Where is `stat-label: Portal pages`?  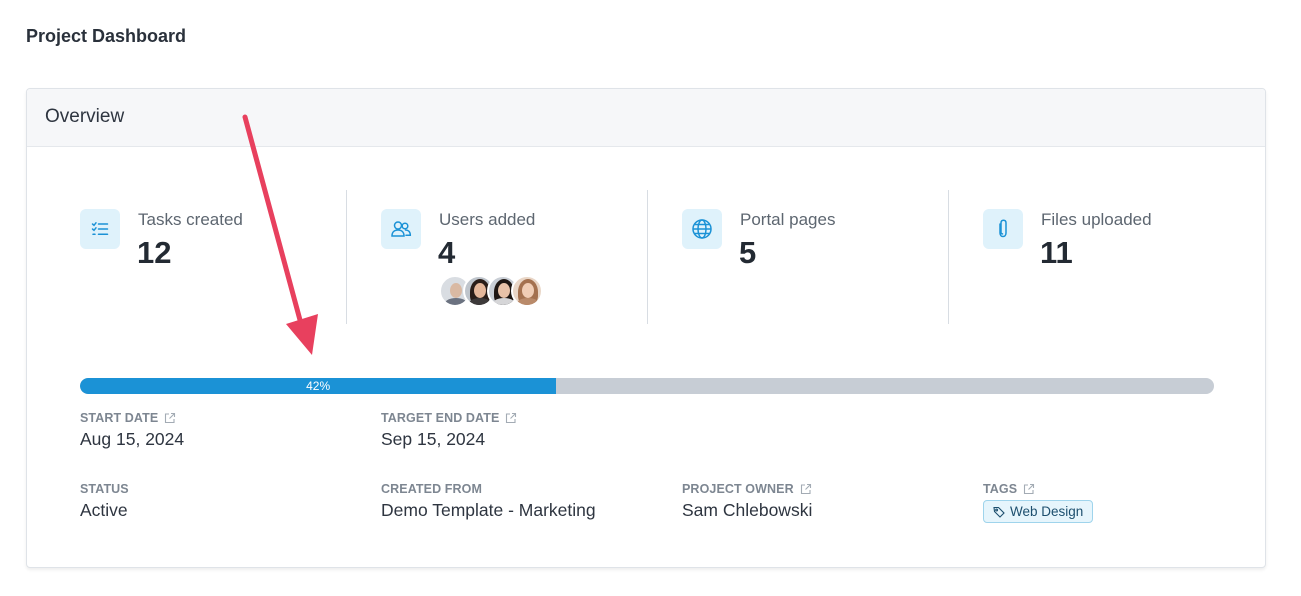
stat-label: Portal pages is located at coordinates (788, 219).